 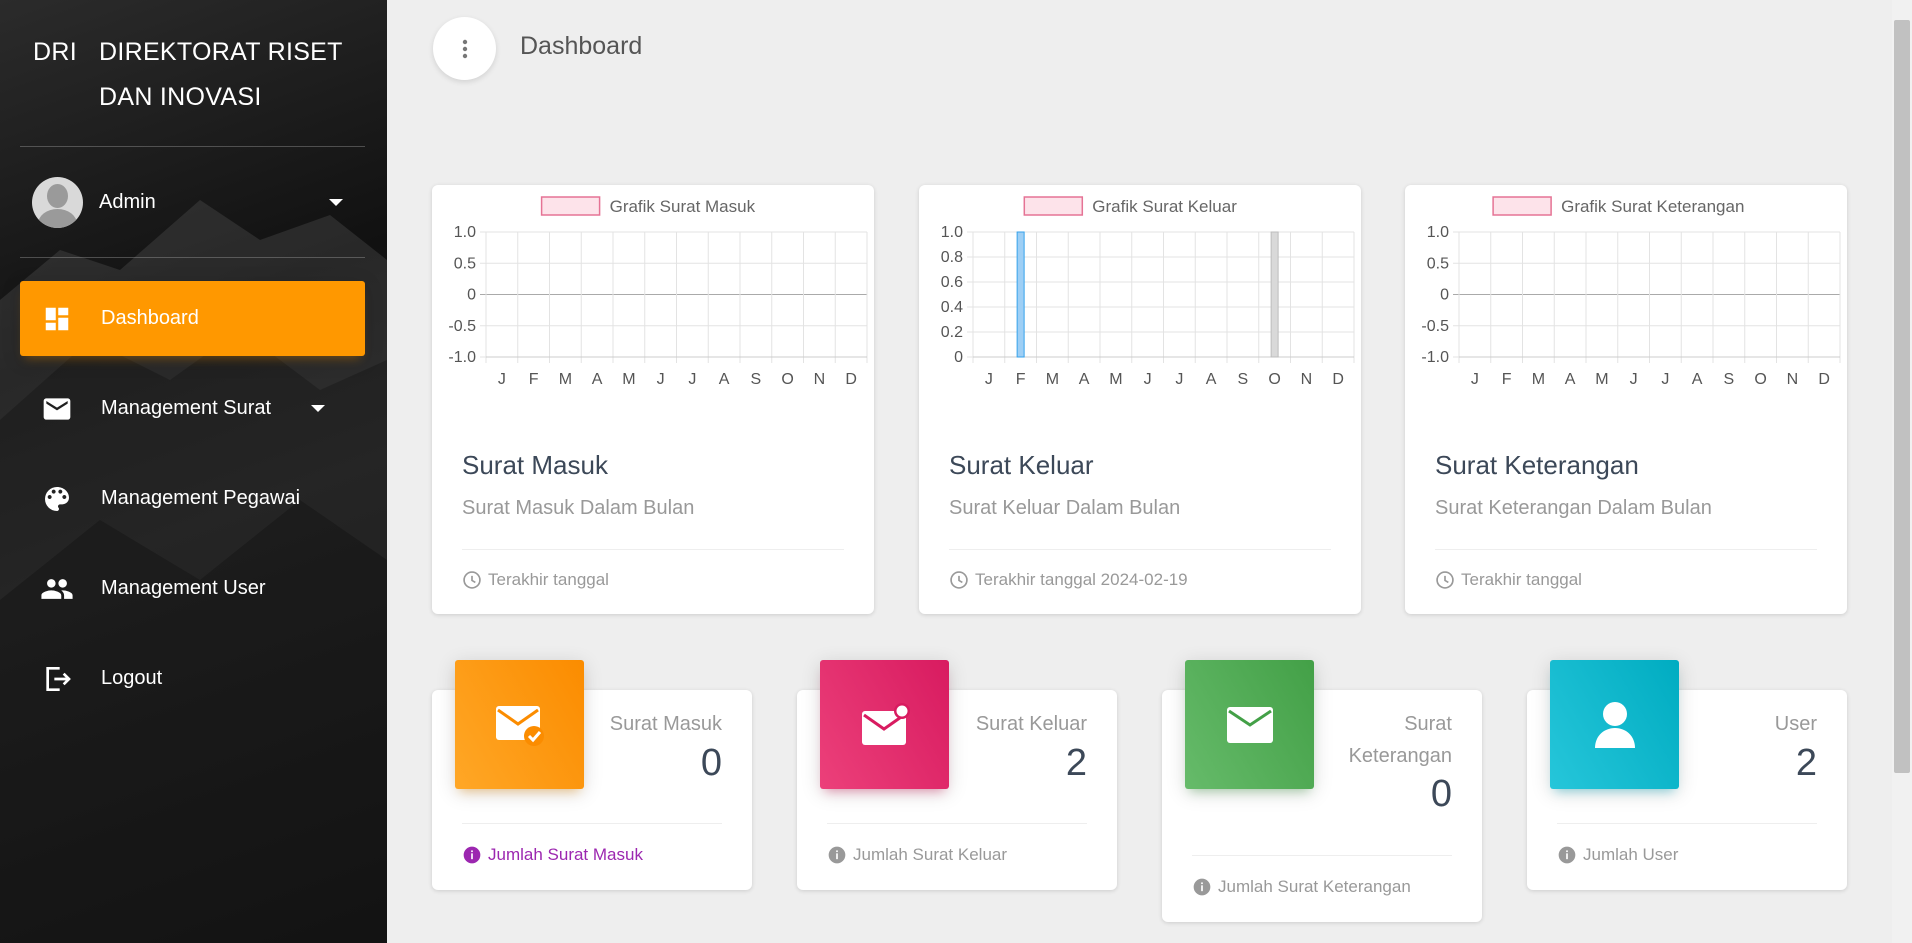 What do you see at coordinates (957, 775) in the screenshot?
I see `stat-card-surat-keluar: Surat Keluar 2 Jumlah Surat Keluar` at bounding box center [957, 775].